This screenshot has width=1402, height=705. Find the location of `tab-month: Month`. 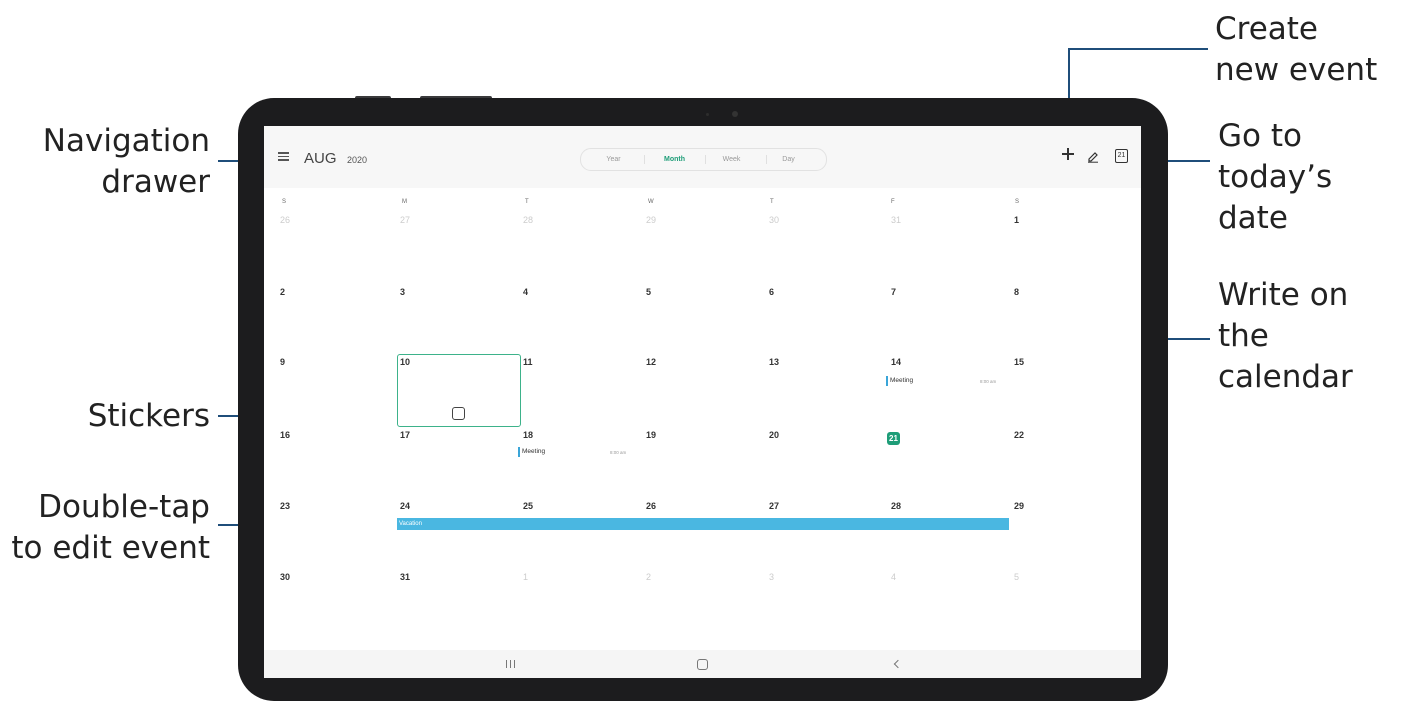

tab-month: Month is located at coordinates (674, 159).